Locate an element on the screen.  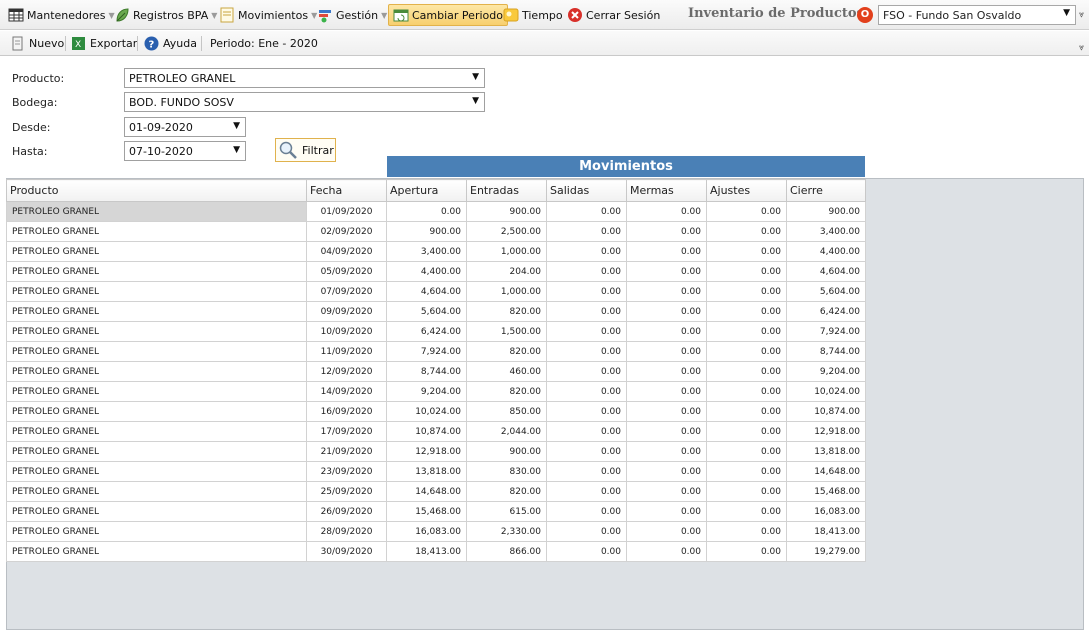
cell-entradas: 830.00 is located at coordinates (506, 471).